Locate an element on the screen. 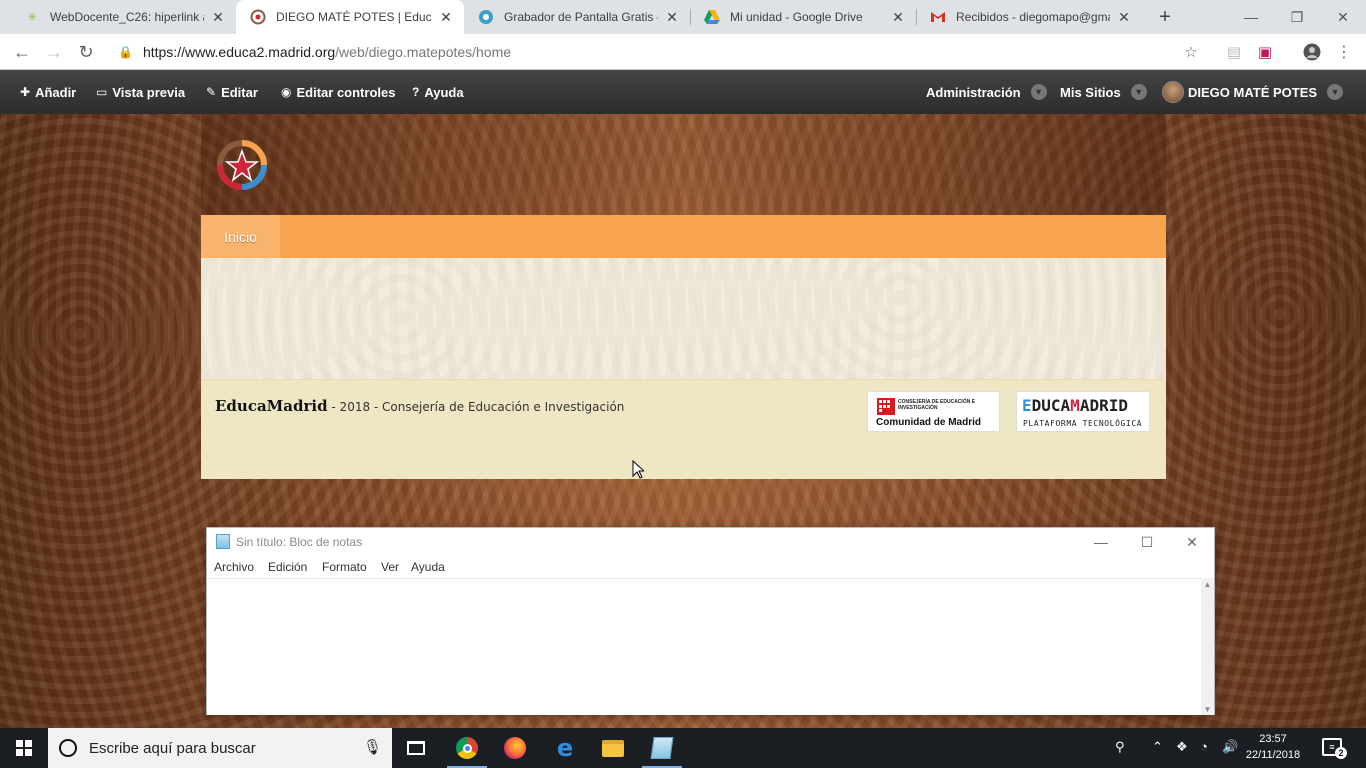  dropbox-icon: ❖ is located at coordinates (1182, 747).